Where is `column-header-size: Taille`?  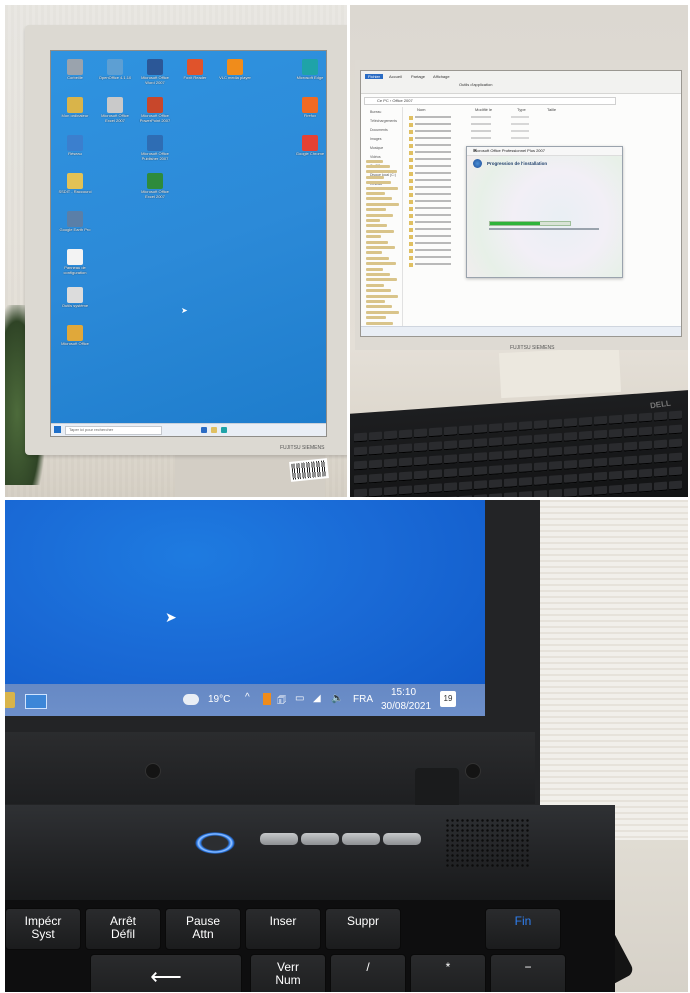
column-header-size: Taille is located at coordinates (551, 109).